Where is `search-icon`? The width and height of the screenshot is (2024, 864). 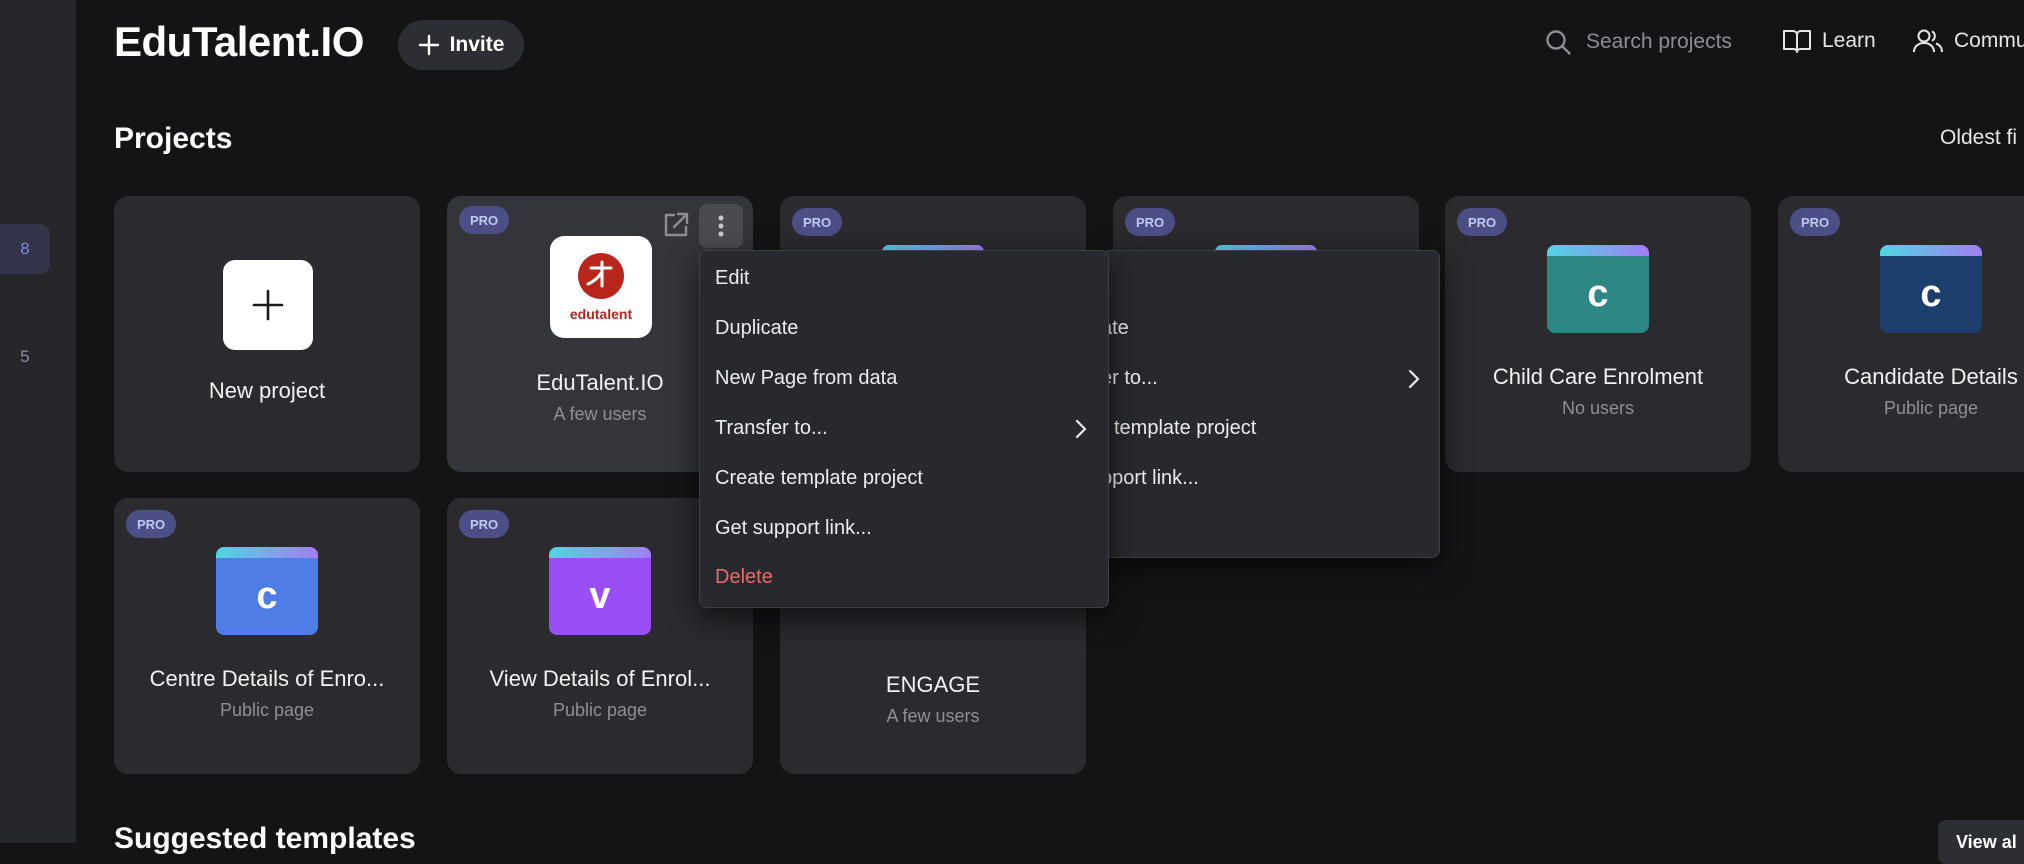 search-icon is located at coordinates (1558, 42).